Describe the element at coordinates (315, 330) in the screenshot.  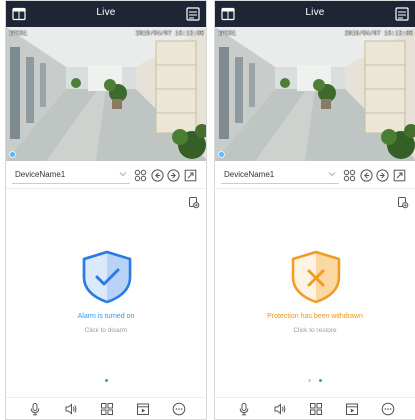
I see `restore-hint: Click to restore` at that location.